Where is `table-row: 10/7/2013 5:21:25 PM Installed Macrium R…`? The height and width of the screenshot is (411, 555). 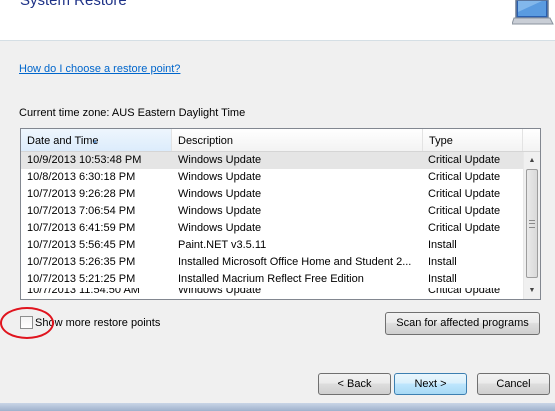
table-row: 10/7/2013 5:21:25 PM Installed Macrium R… is located at coordinates (272, 279).